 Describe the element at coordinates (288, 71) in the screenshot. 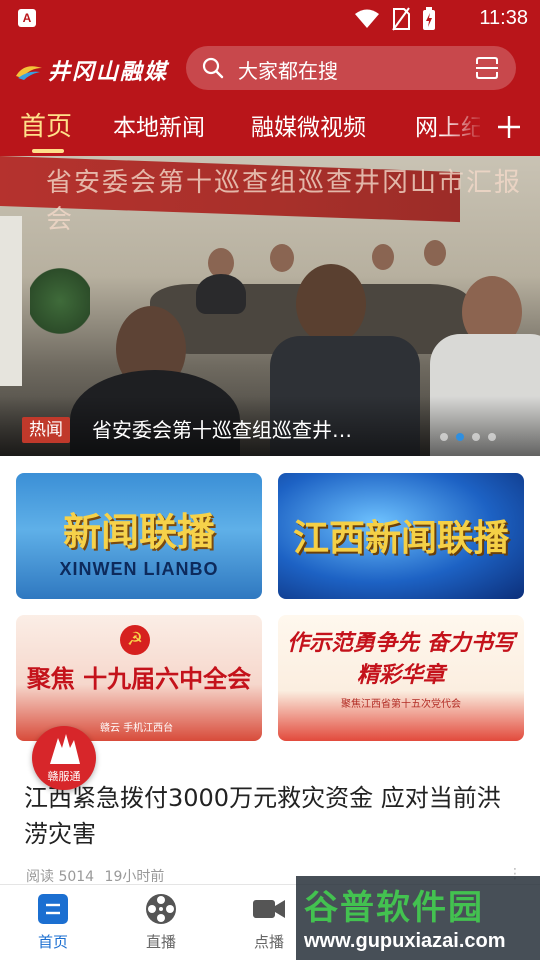

I see `search-placeholder: 大家都在搜` at that location.